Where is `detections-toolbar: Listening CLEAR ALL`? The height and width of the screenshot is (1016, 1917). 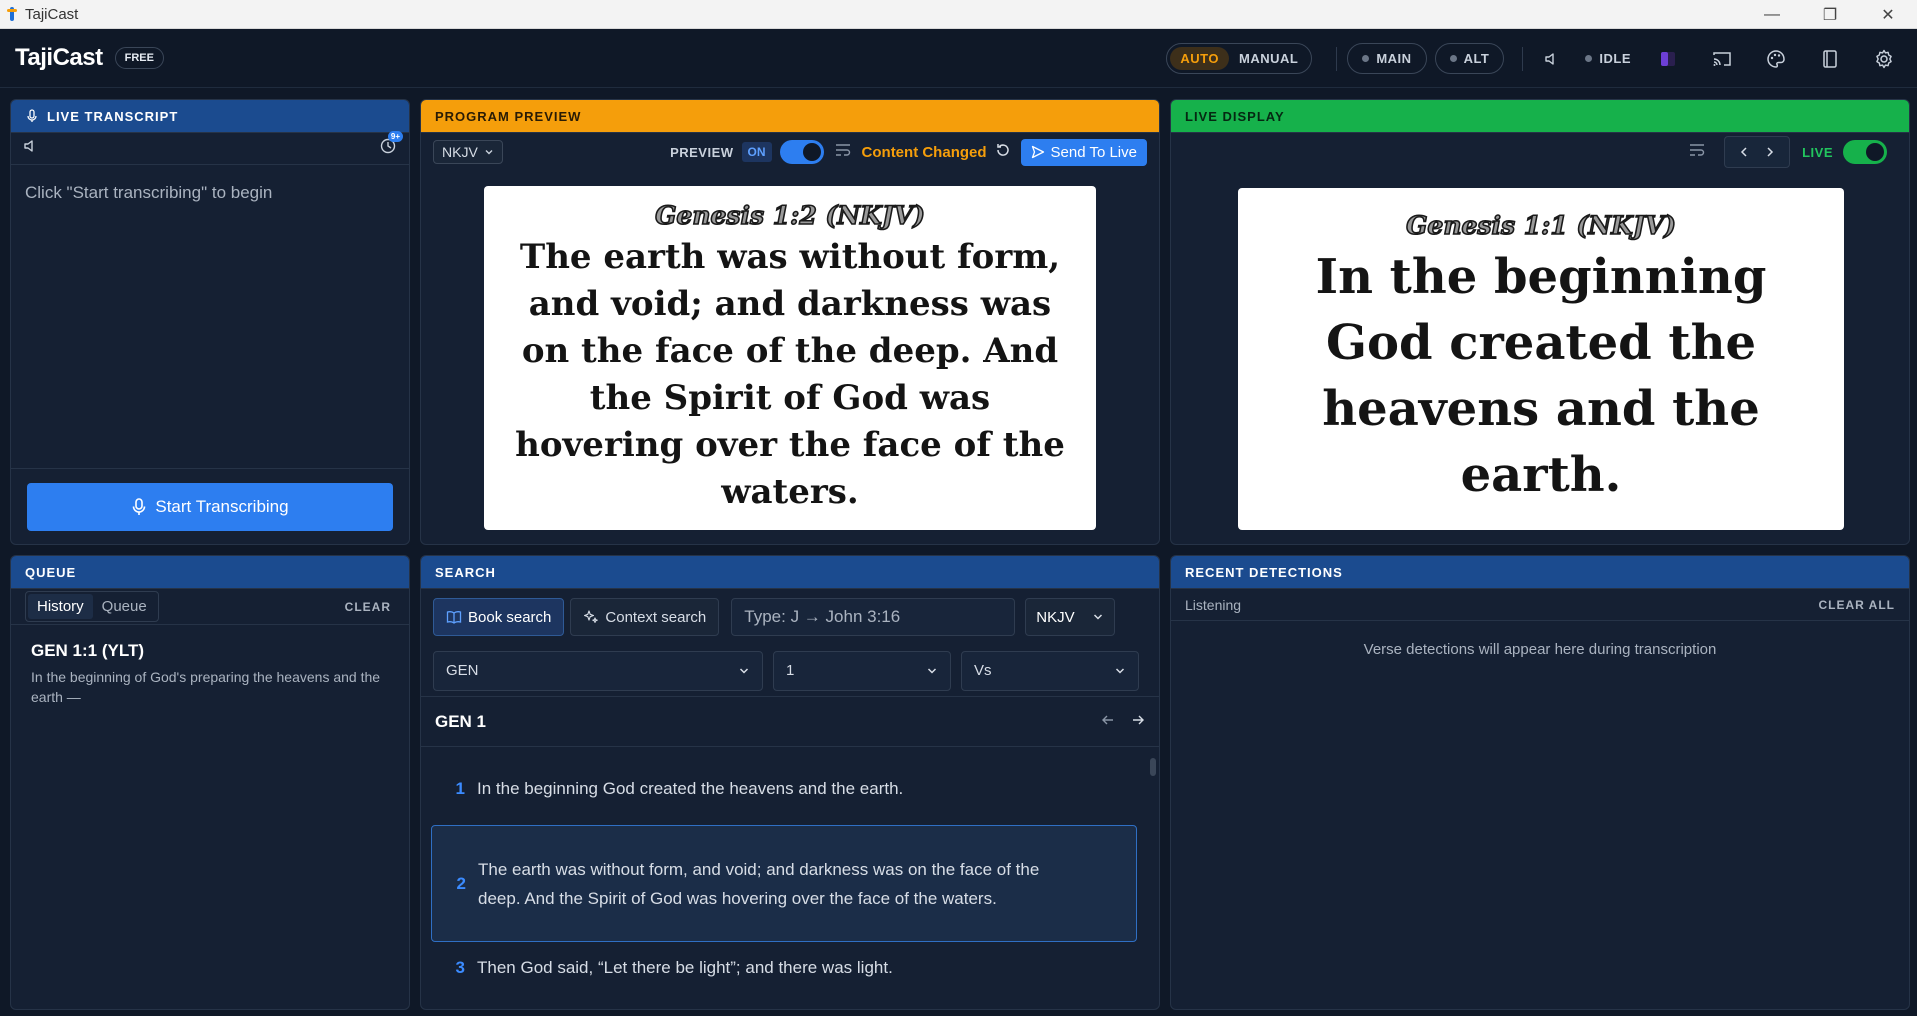 detections-toolbar: Listening CLEAR ALL is located at coordinates (1540, 605).